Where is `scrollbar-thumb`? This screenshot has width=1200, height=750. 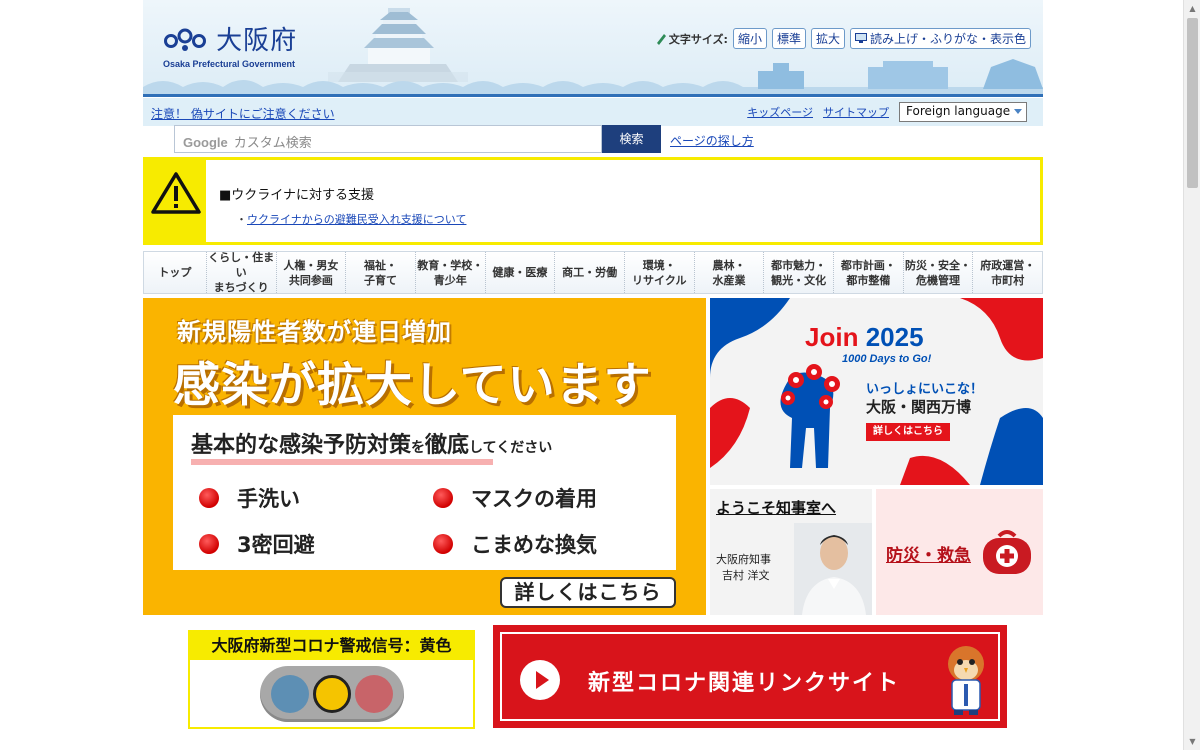
scrollbar-thumb is located at coordinates (1192, 103).